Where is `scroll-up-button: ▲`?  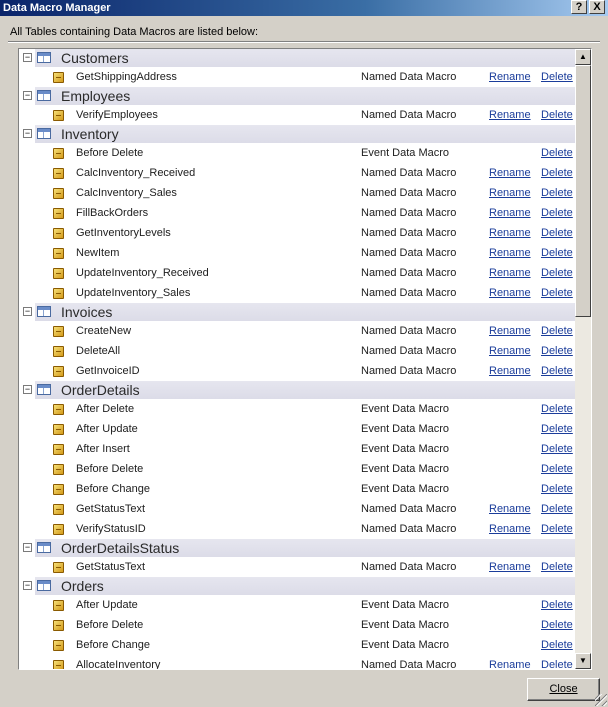
scroll-up-button: ▲ is located at coordinates (583, 57).